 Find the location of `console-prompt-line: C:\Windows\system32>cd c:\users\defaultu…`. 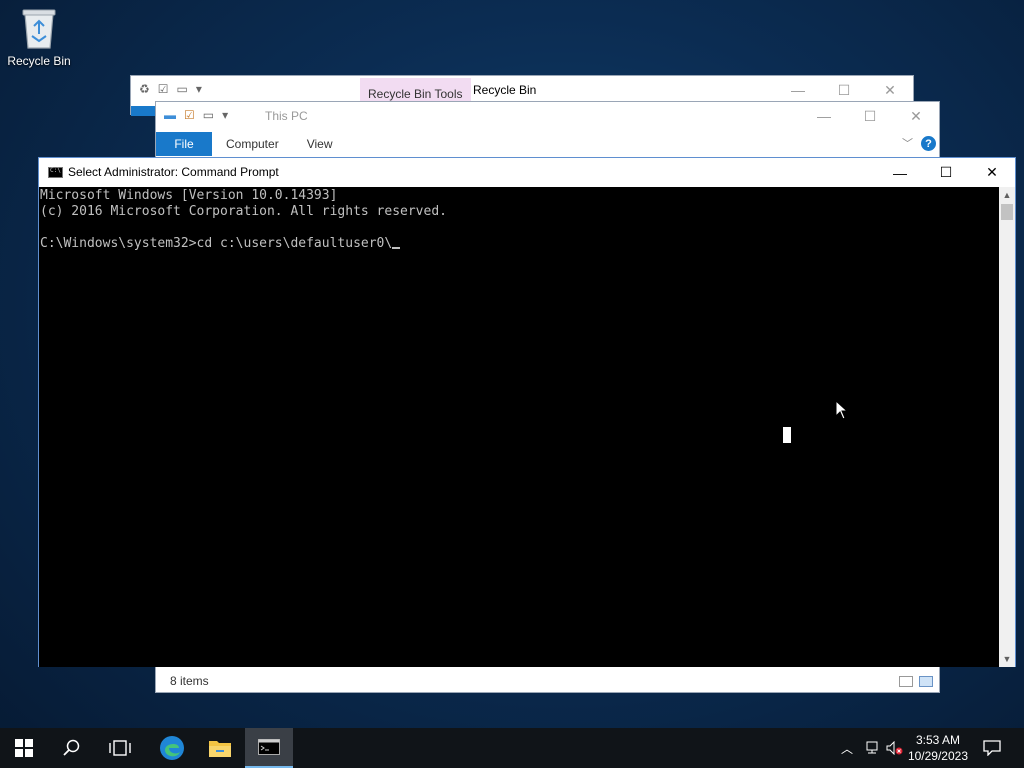

console-prompt-line: C:\Windows\system32>cd c:\users\defaultu… is located at coordinates (520, 244).